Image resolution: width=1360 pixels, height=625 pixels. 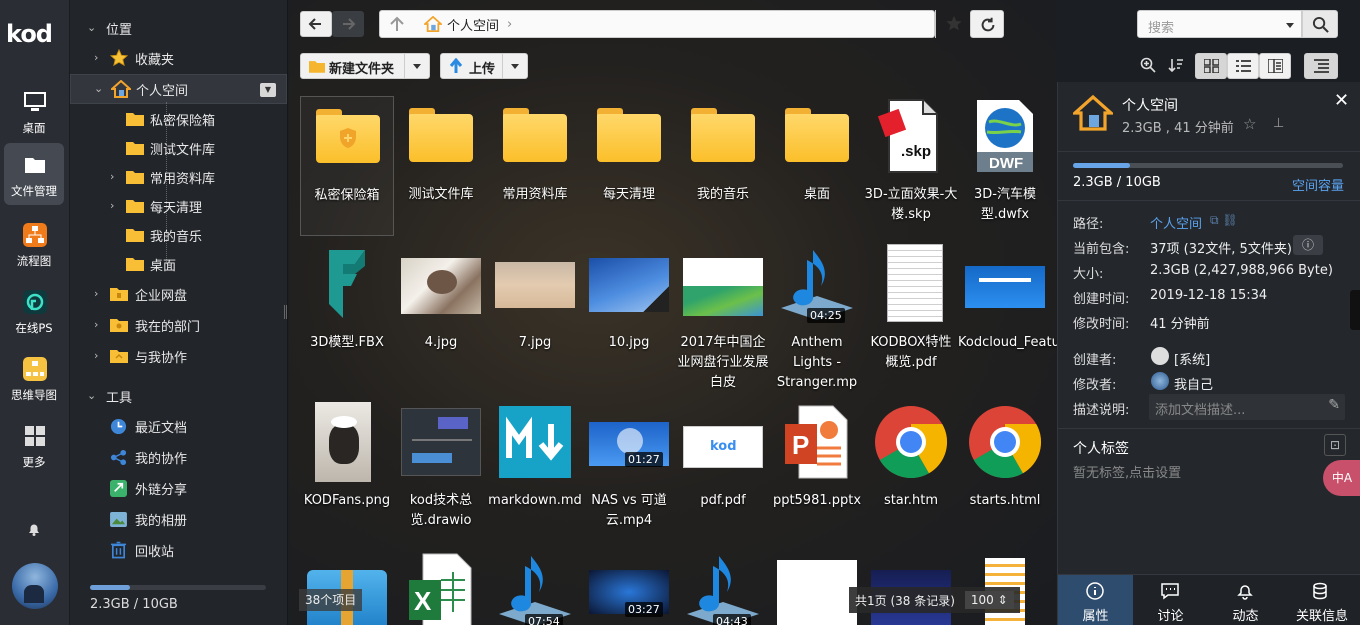 I want to click on tree-item-common-lib: › 常用资料库, so click(x=178, y=177).